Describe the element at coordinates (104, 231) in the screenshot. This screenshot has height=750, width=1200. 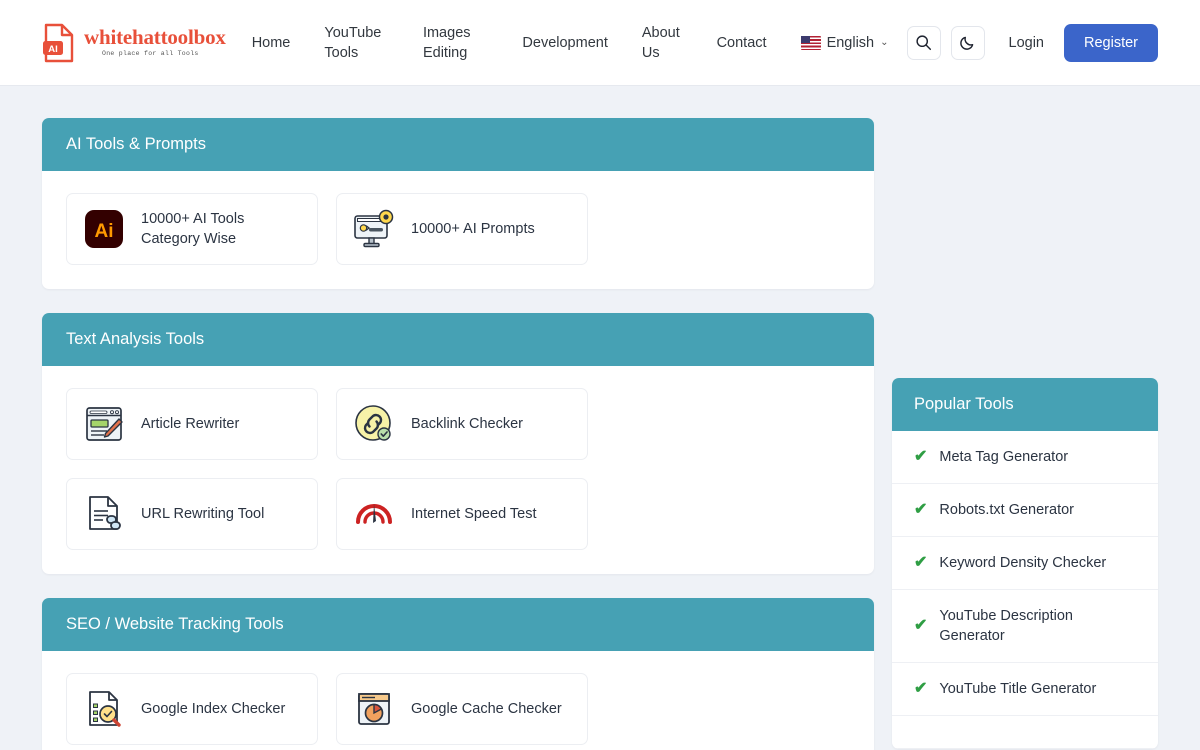
I see `svg-text: Ai` at that location.